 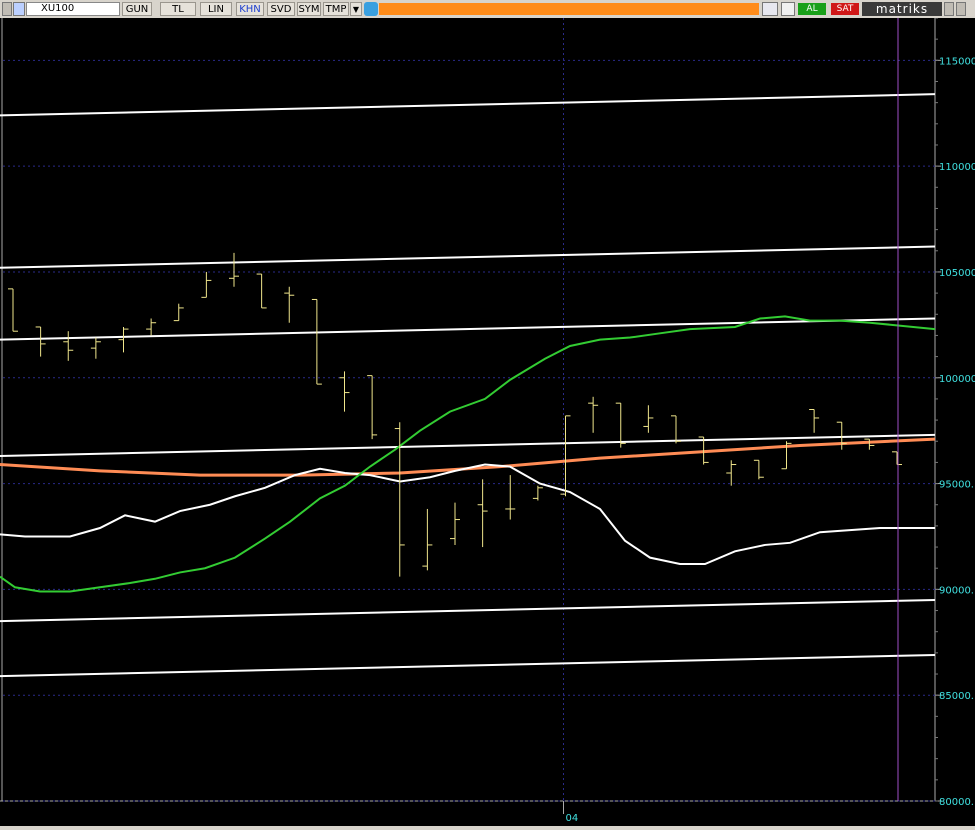 What do you see at coordinates (956, 590) in the screenshot?
I see `y-tick-label: 90000.` at bounding box center [956, 590].